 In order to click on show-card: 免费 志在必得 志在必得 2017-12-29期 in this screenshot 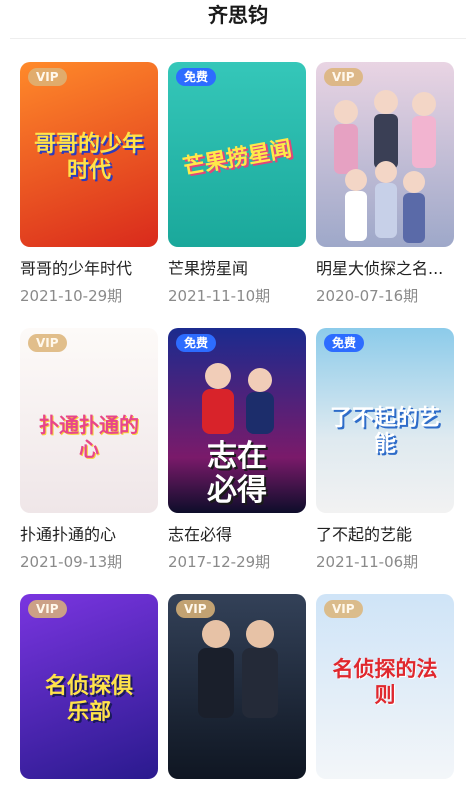, I will do `click(237, 450)`.